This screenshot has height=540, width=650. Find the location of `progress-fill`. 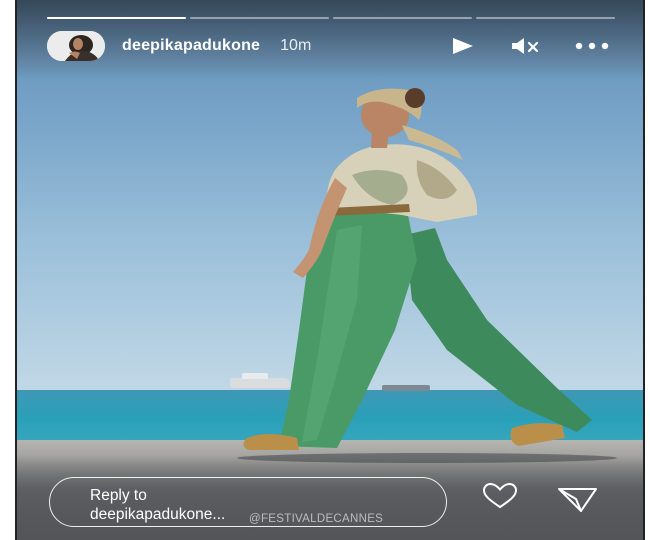

progress-fill is located at coordinates (116, 18).